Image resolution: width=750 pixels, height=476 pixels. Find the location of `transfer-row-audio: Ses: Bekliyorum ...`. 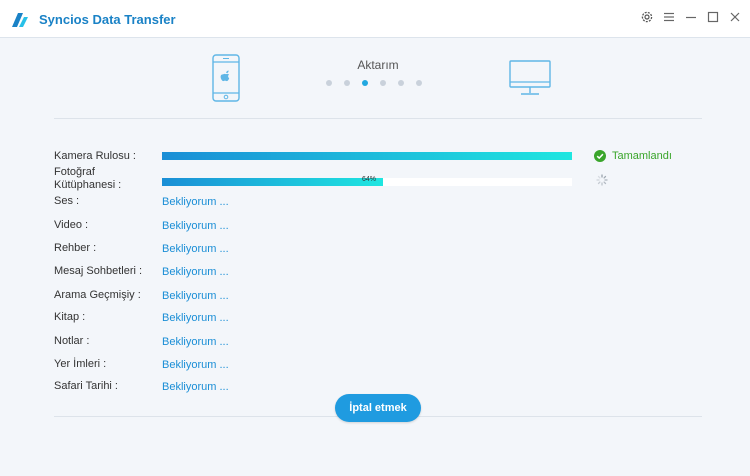

transfer-row-audio: Ses: Bekliyorum ... is located at coordinates (204, 203).